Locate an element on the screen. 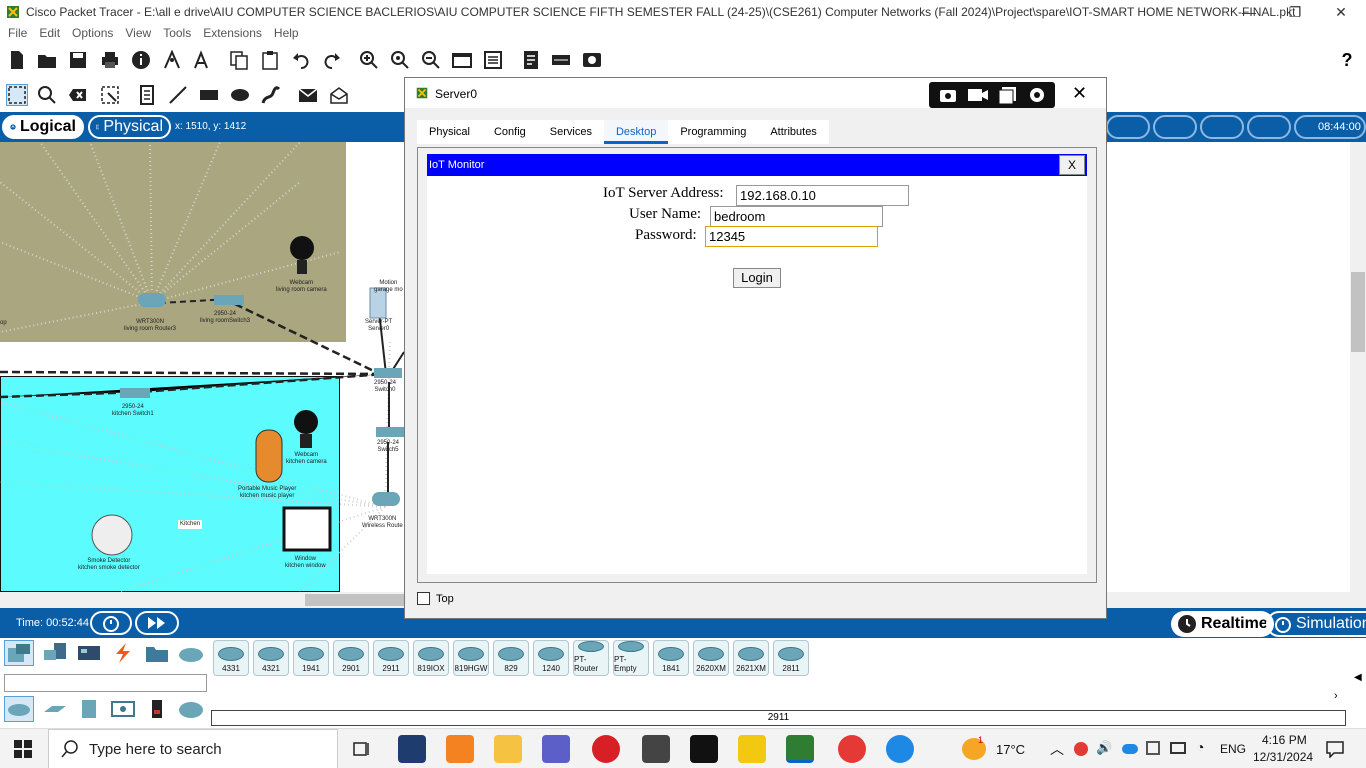 Image resolution: width=1366 pixels, height=768 pixels. dialog-close-button: ✕ is located at coordinates (1079, 93).